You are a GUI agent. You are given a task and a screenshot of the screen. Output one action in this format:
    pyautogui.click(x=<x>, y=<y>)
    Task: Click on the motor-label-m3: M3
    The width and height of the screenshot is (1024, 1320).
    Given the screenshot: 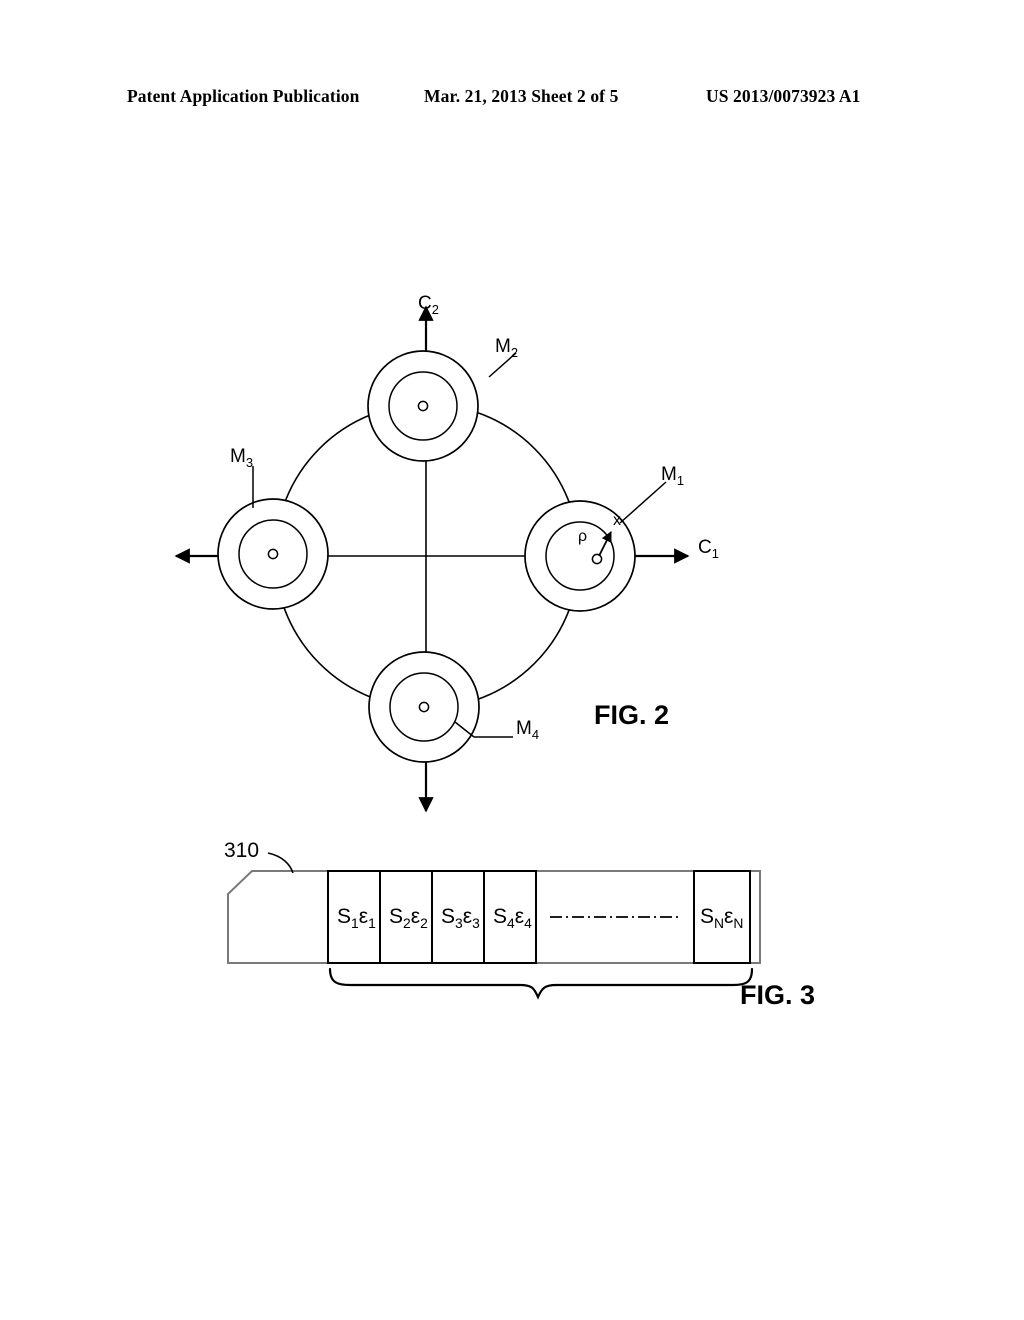 What is the action you would take?
    pyautogui.click(x=242, y=458)
    